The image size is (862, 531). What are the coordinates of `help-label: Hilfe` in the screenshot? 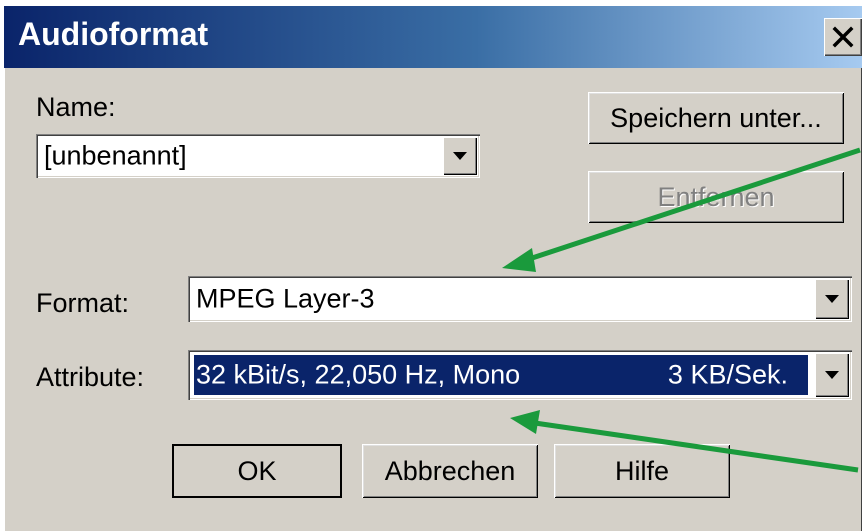 It's located at (641, 470).